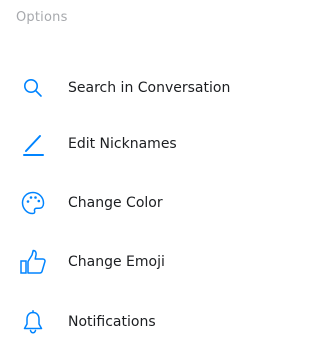 Image resolution: width=320 pixels, height=349 pixels. What do you see at coordinates (33, 203) in the screenshot?
I see `palette-icon` at bounding box center [33, 203].